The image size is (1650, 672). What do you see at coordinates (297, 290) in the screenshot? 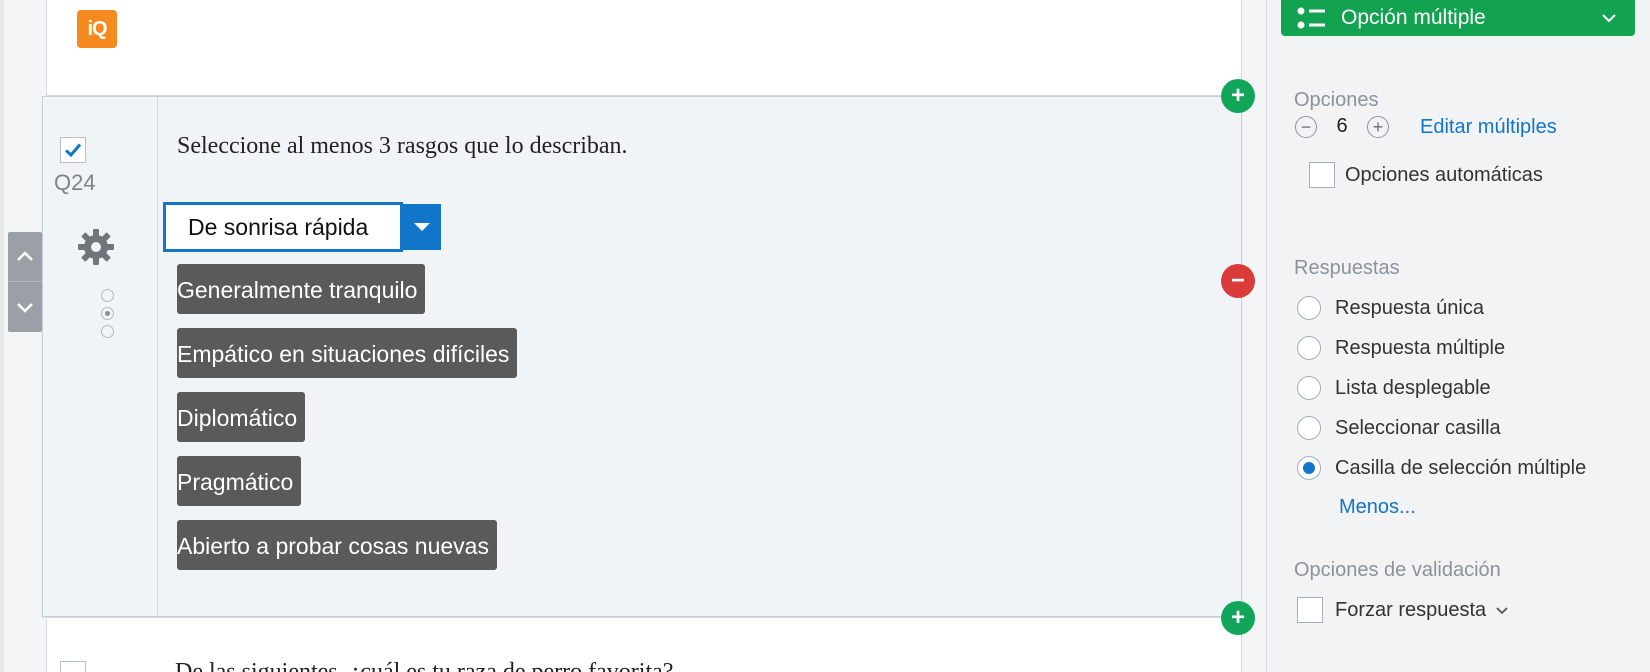
I see `choice-label: Generalmente tranquilo` at bounding box center [297, 290].